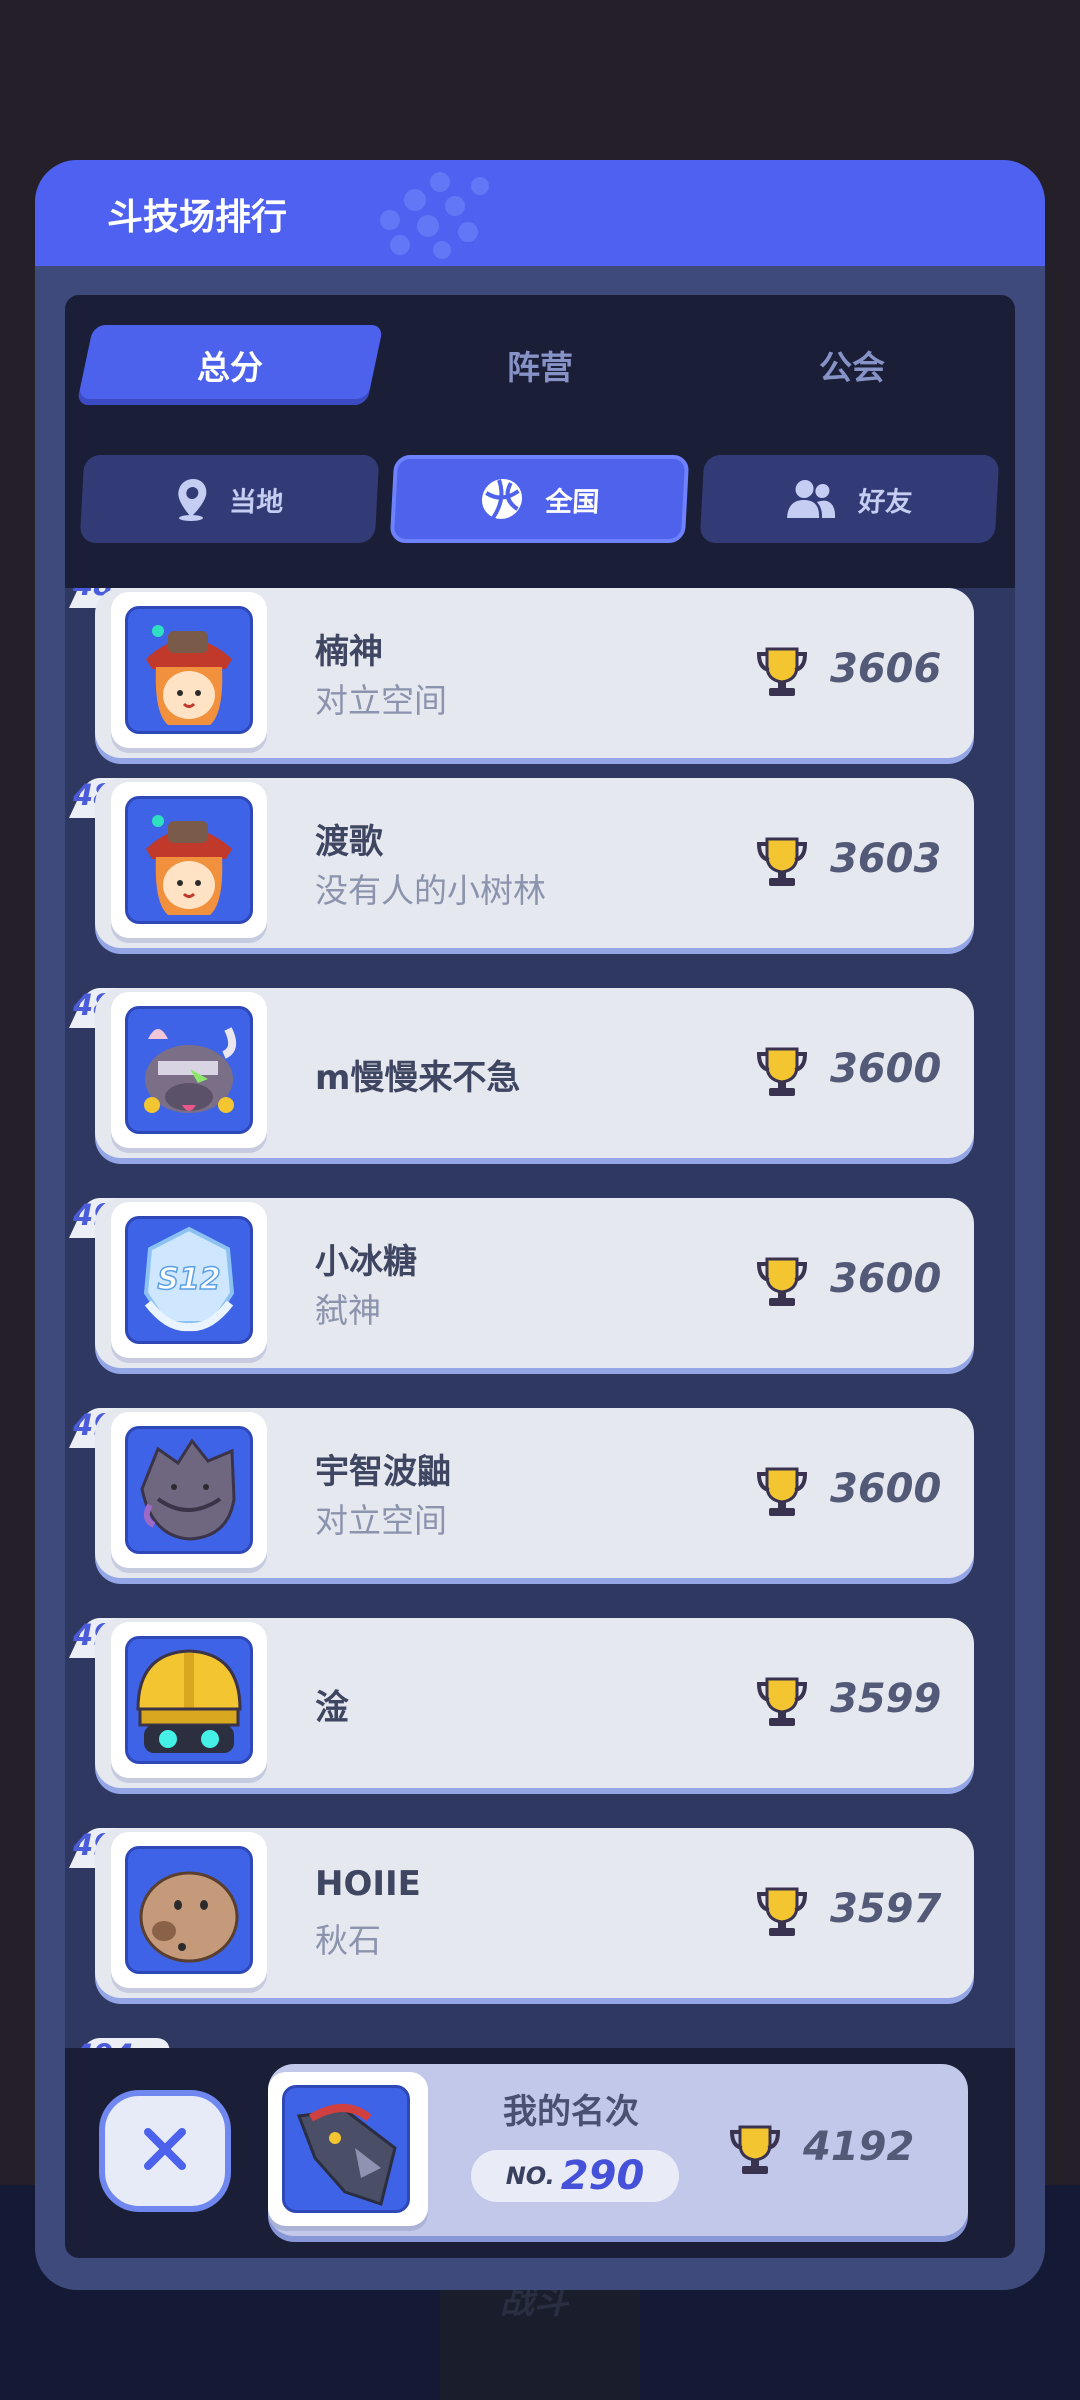 The width and height of the screenshot is (1080, 2400). Describe the element at coordinates (430, 890) in the screenshot. I see `player-guild: 没有人的小树林` at that location.